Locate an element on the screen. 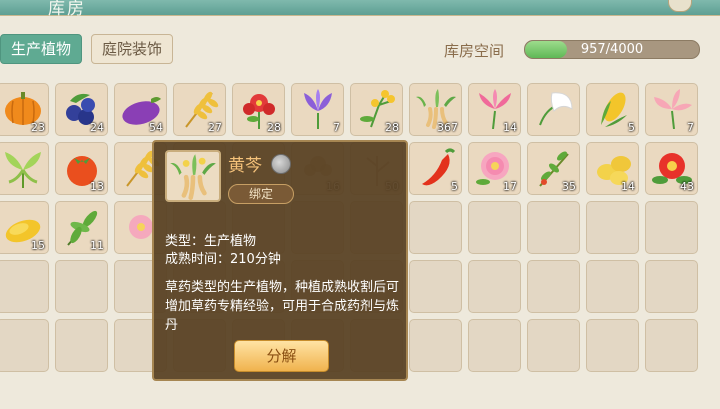 Image resolution: width=720 pixels, height=409 pixels. item-count: 54 is located at coordinates (156, 127).